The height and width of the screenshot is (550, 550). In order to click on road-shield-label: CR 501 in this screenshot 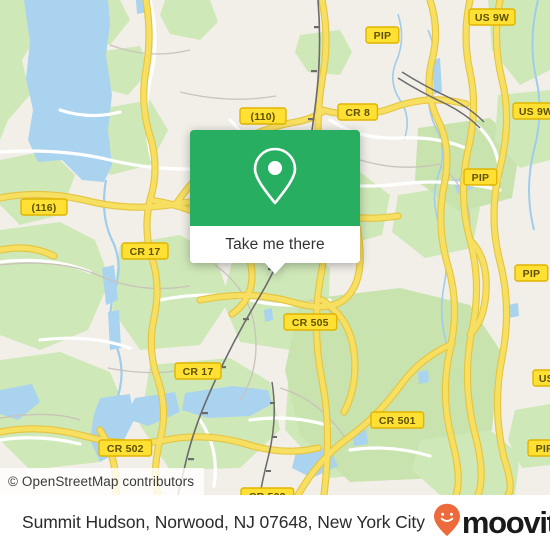, I will do `click(397, 421)`.